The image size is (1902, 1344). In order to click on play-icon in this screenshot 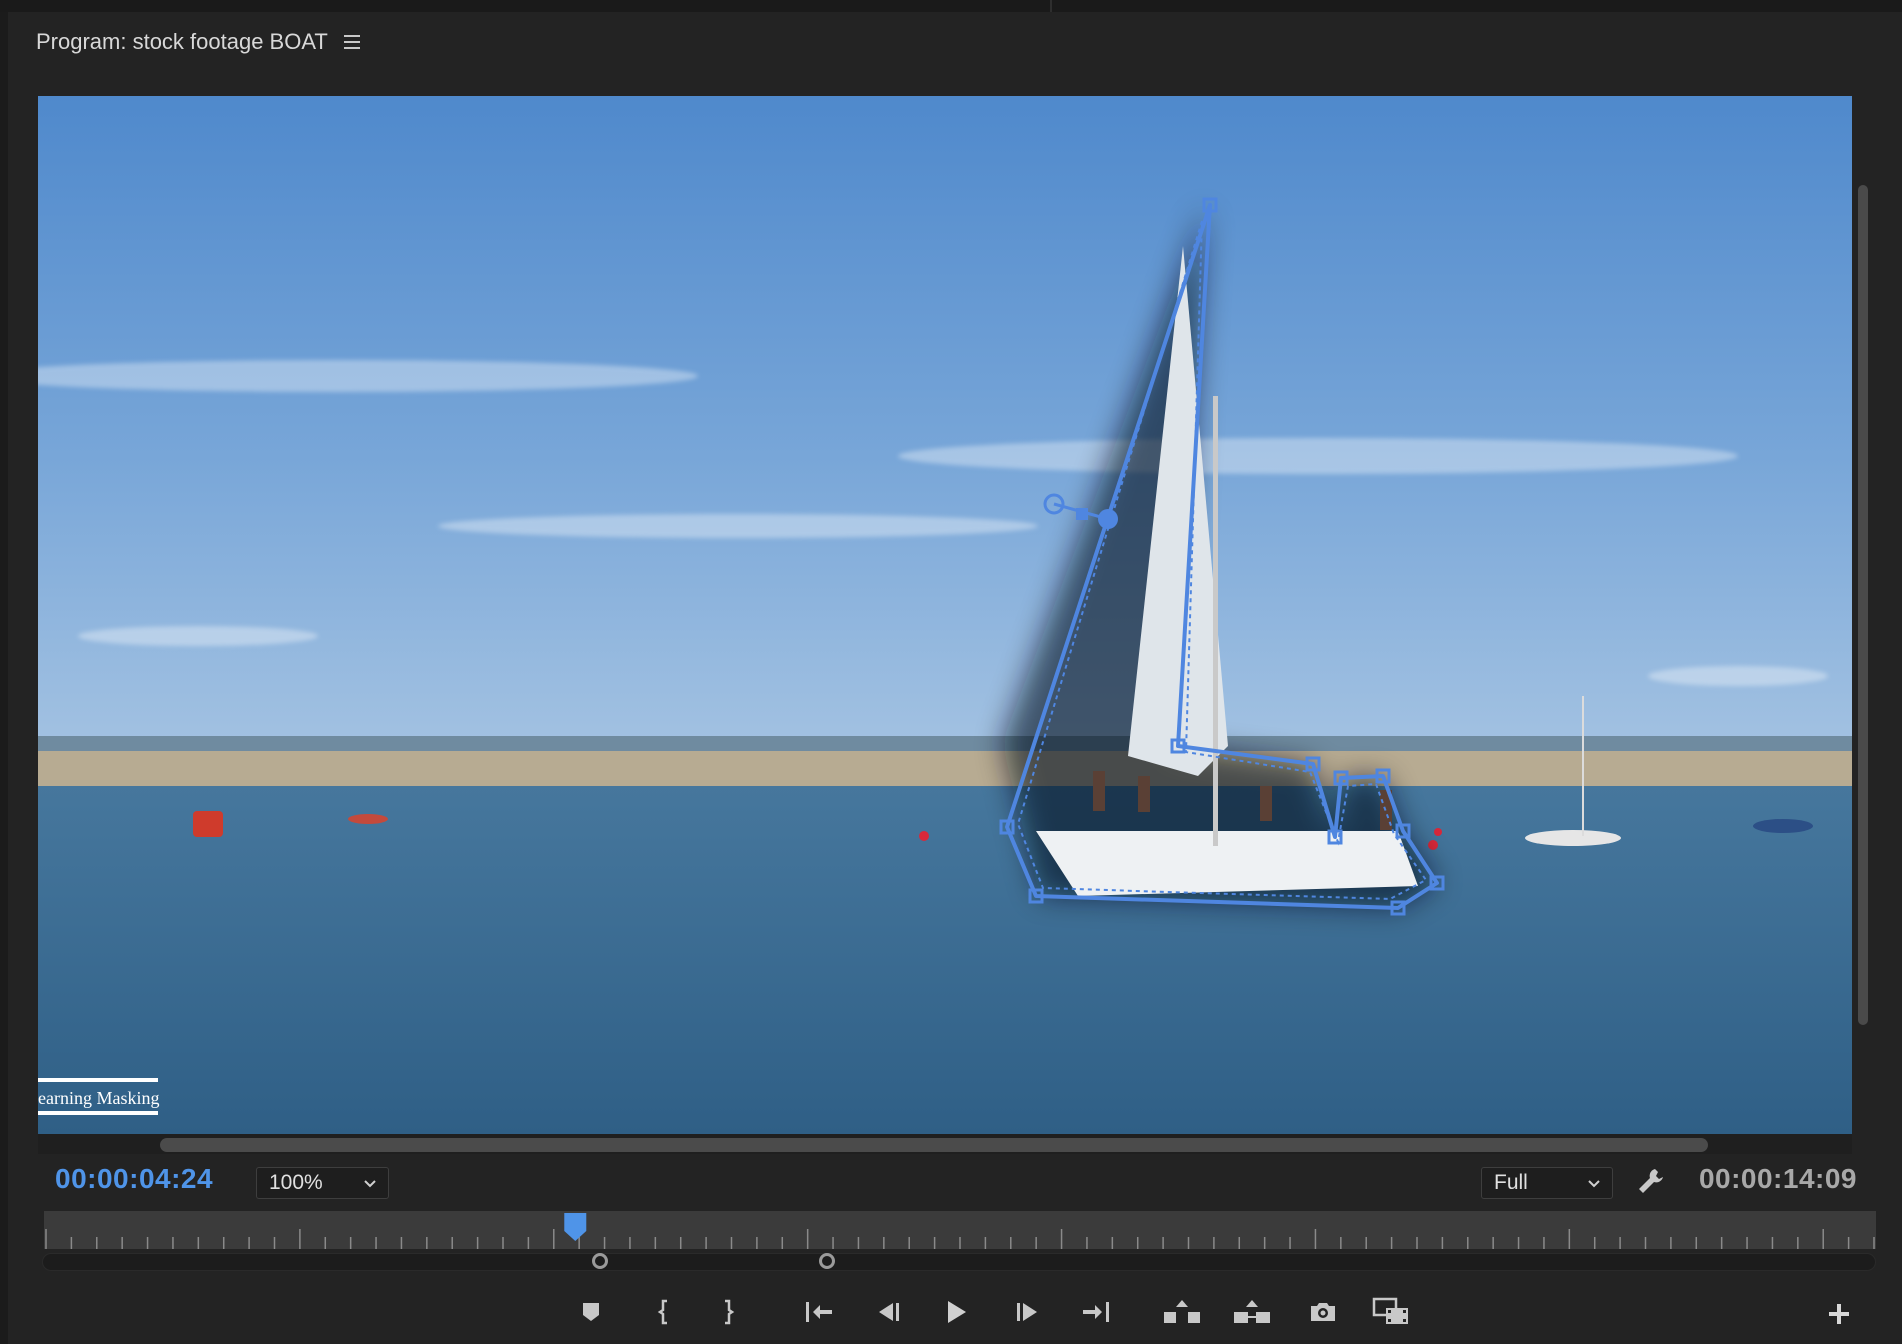, I will do `click(957, 1312)`.